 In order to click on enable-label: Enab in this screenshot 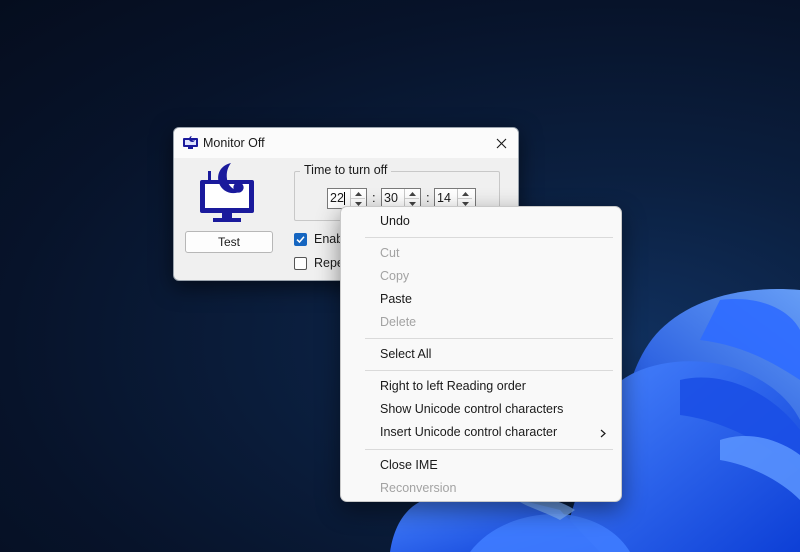, I will do `click(328, 239)`.